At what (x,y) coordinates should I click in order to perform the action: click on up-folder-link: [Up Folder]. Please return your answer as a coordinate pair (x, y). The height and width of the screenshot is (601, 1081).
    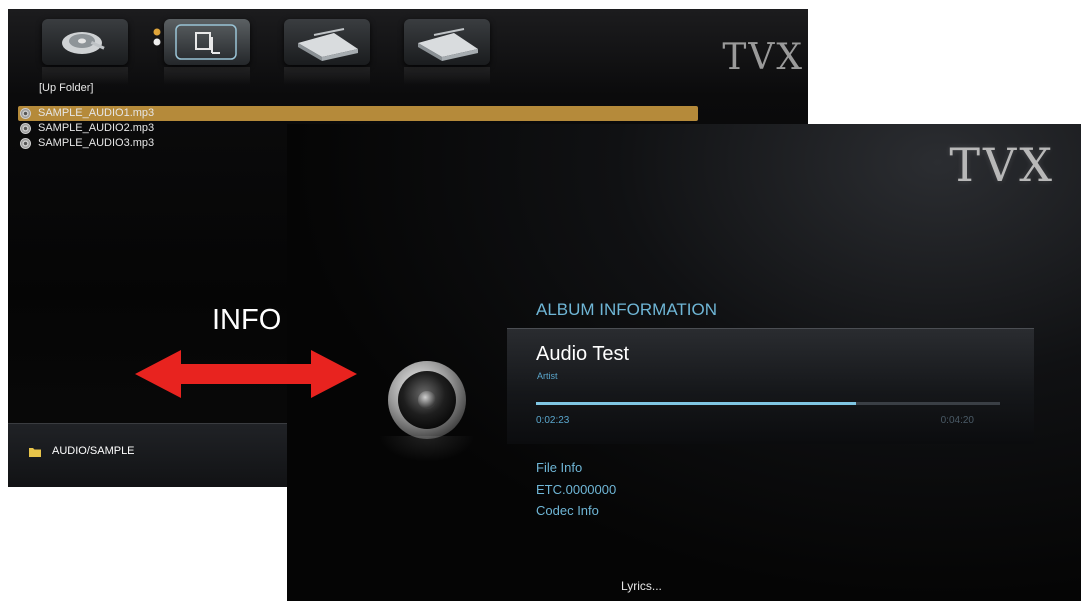
    Looking at the image, I should click on (66, 88).